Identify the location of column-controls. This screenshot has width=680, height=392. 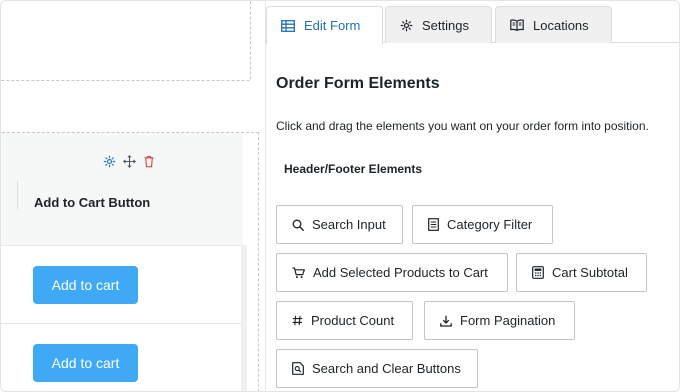
(129, 161).